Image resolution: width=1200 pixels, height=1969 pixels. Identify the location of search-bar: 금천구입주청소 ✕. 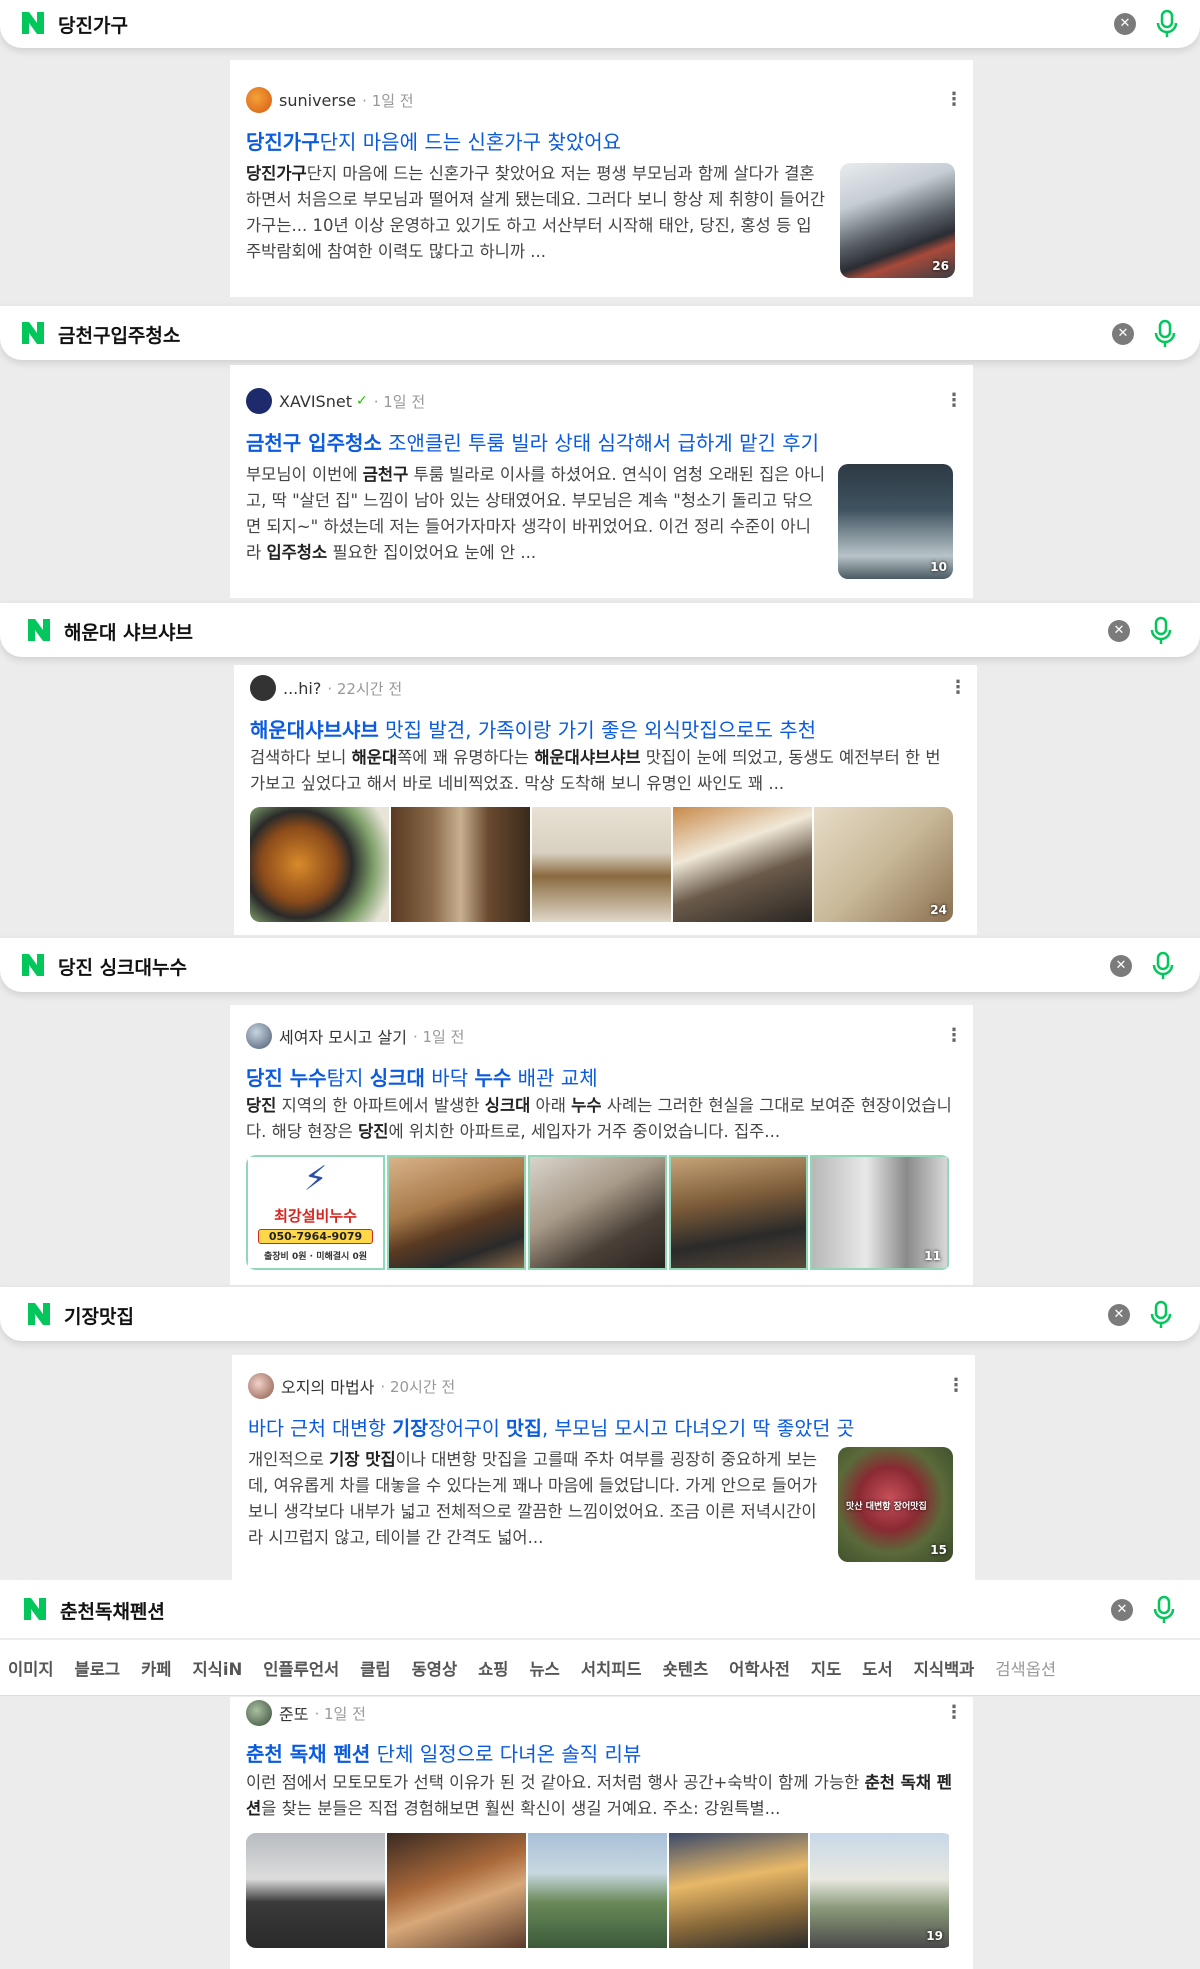
(600, 333).